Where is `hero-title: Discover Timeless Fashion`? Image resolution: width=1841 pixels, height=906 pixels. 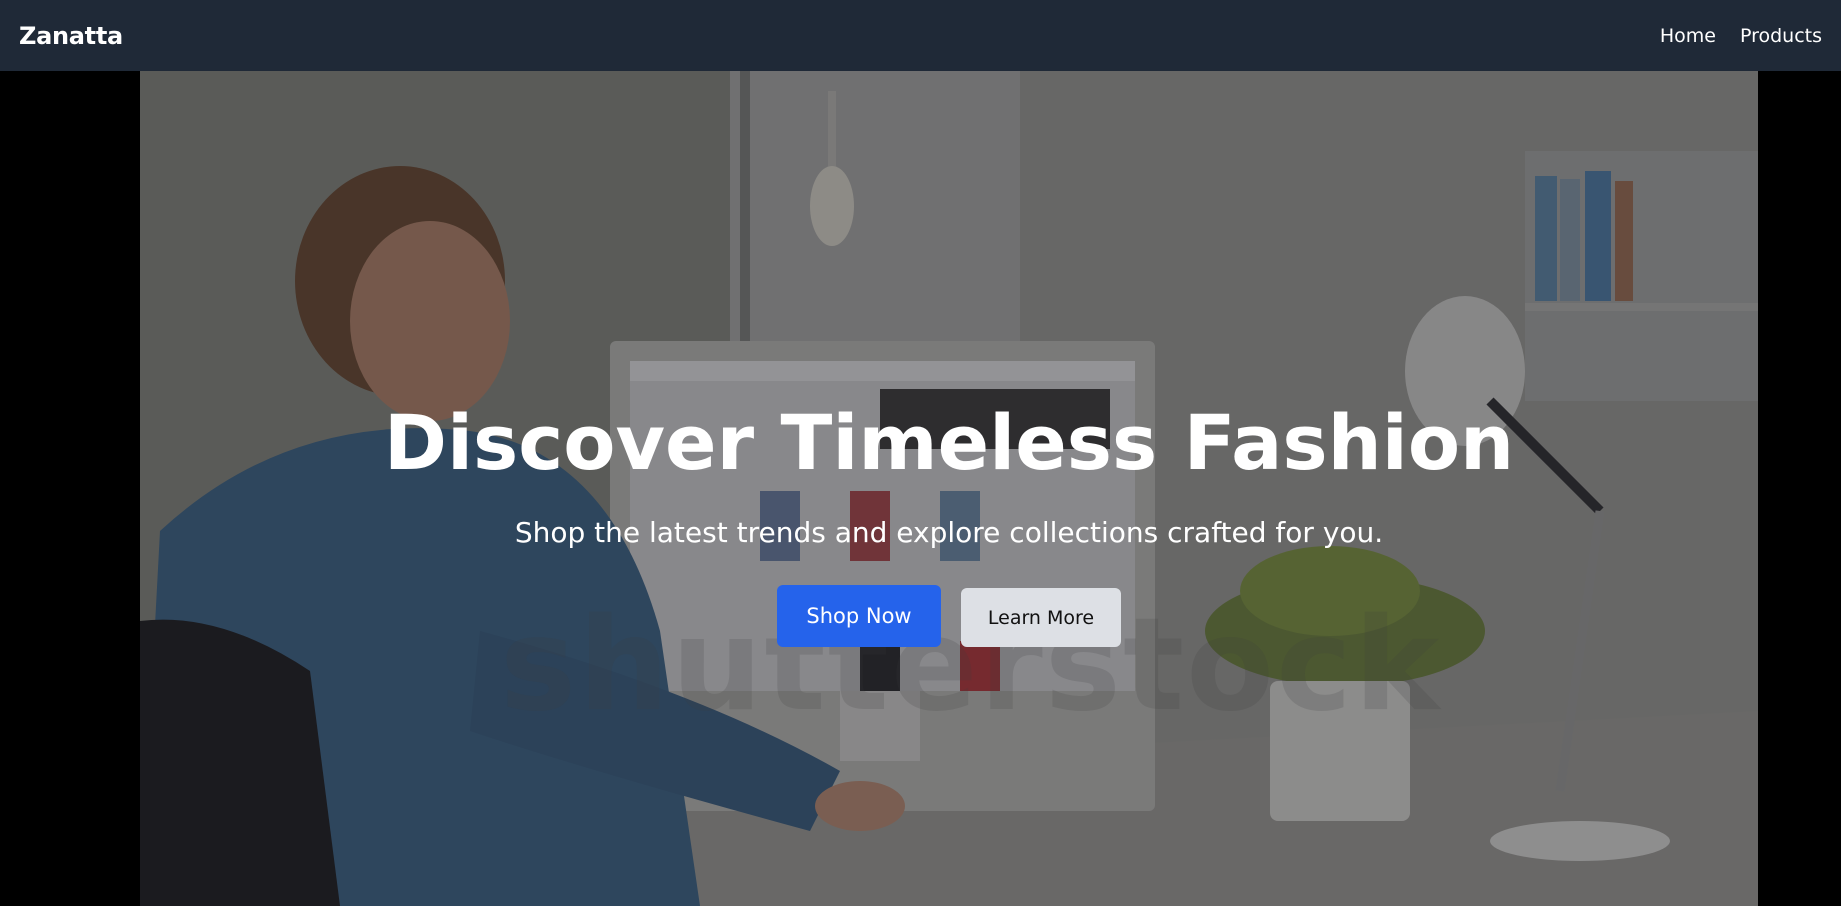
hero-title: Discover Timeless Fashion is located at coordinates (949, 442).